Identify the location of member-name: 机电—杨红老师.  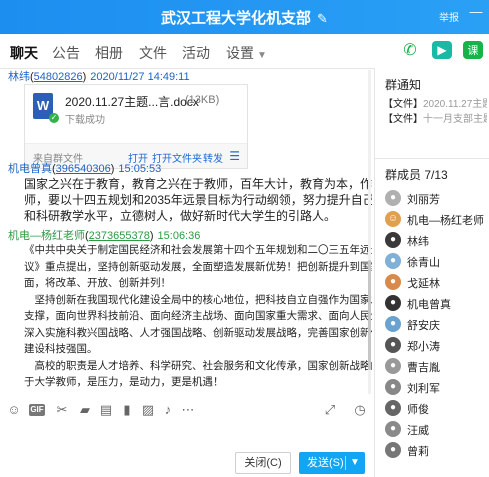
(445, 221).